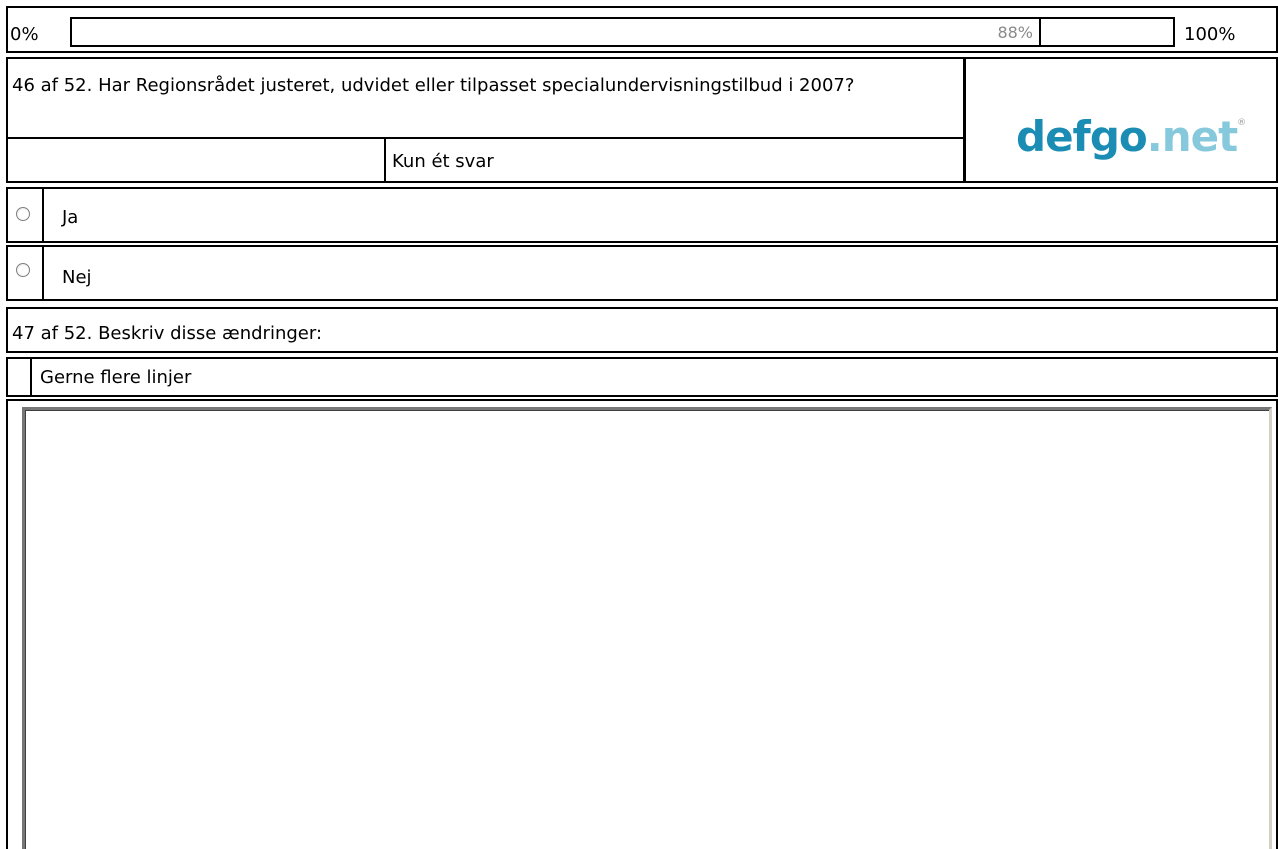 The image size is (1278, 849). Describe the element at coordinates (23, 270) in the screenshot. I see `radio-nej` at that location.